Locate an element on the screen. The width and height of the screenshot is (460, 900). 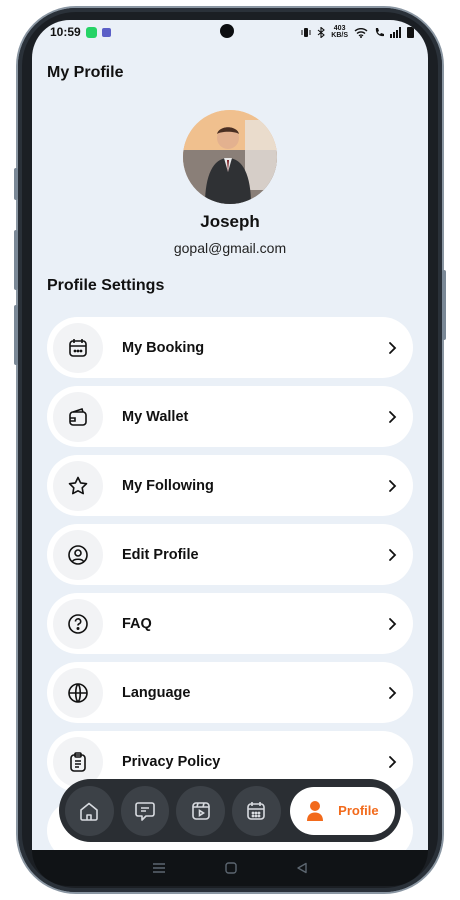
tab-calendar is located at coordinates (256, 810).